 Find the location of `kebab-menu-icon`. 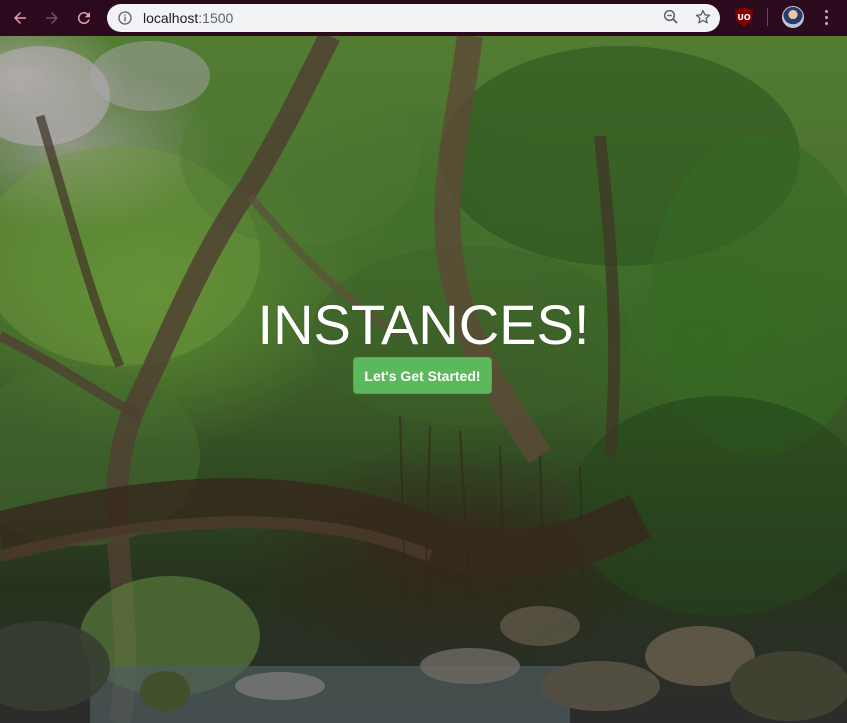

kebab-menu-icon is located at coordinates (826, 17).